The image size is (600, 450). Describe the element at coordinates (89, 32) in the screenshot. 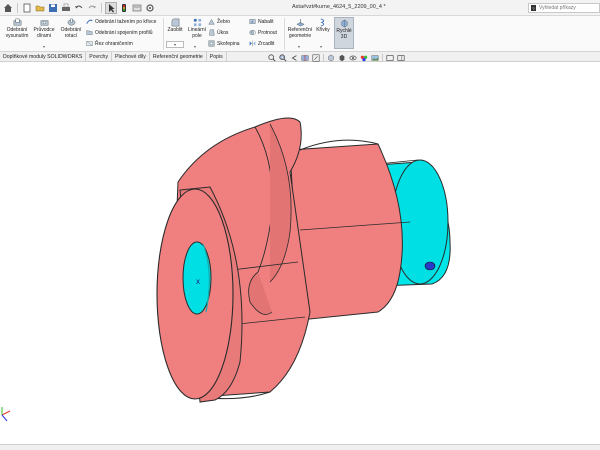

I see `lofted-cut-icon` at that location.